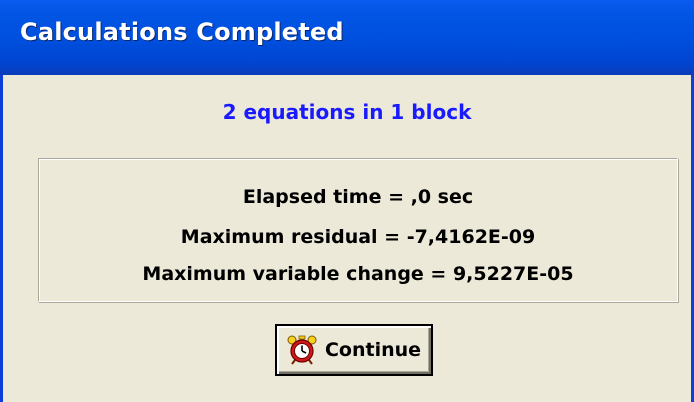  Describe the element at coordinates (302, 350) in the screenshot. I see `alarm-clock-icon` at that location.